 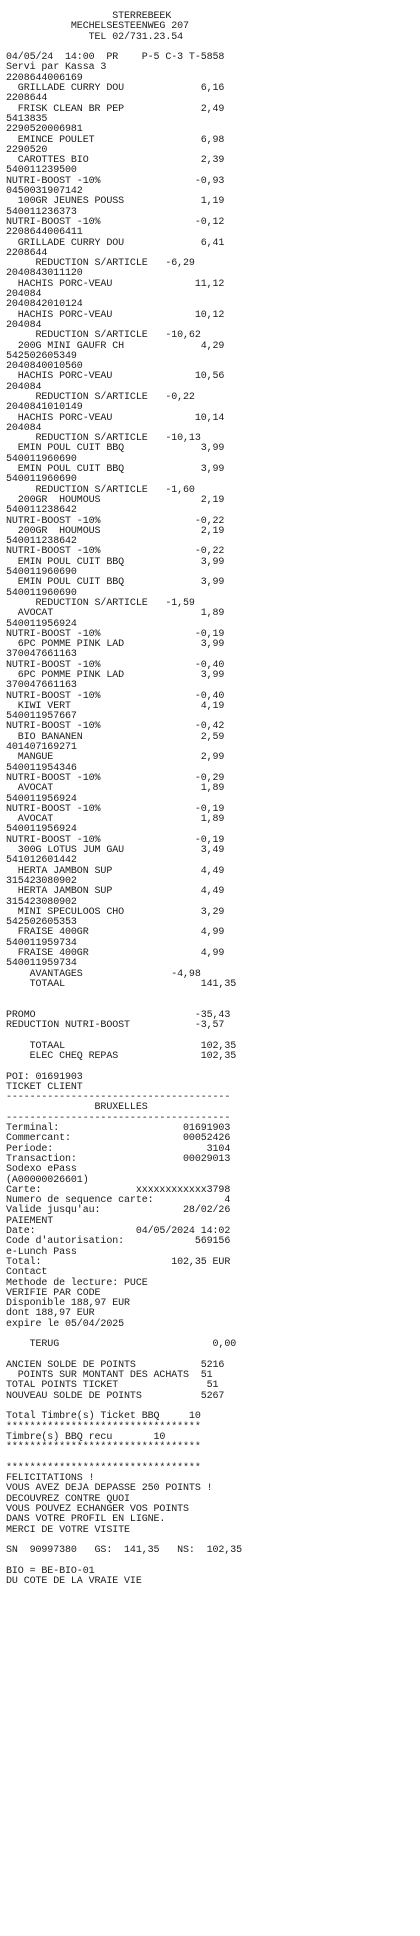 What do you see at coordinates (41, 511) in the screenshot?
I see `receipt-line: 540011238642` at bounding box center [41, 511].